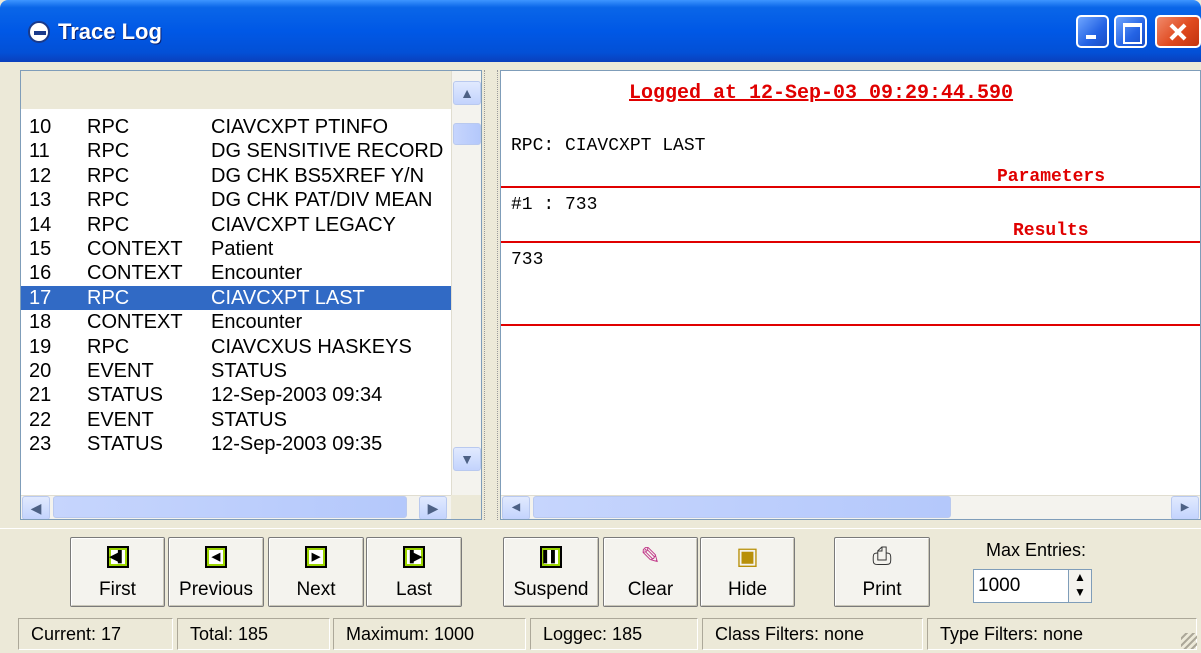  Describe the element at coordinates (608, 146) in the screenshot. I see `rpc-name-line: RPC: CIAVCXPT LAST` at that location.